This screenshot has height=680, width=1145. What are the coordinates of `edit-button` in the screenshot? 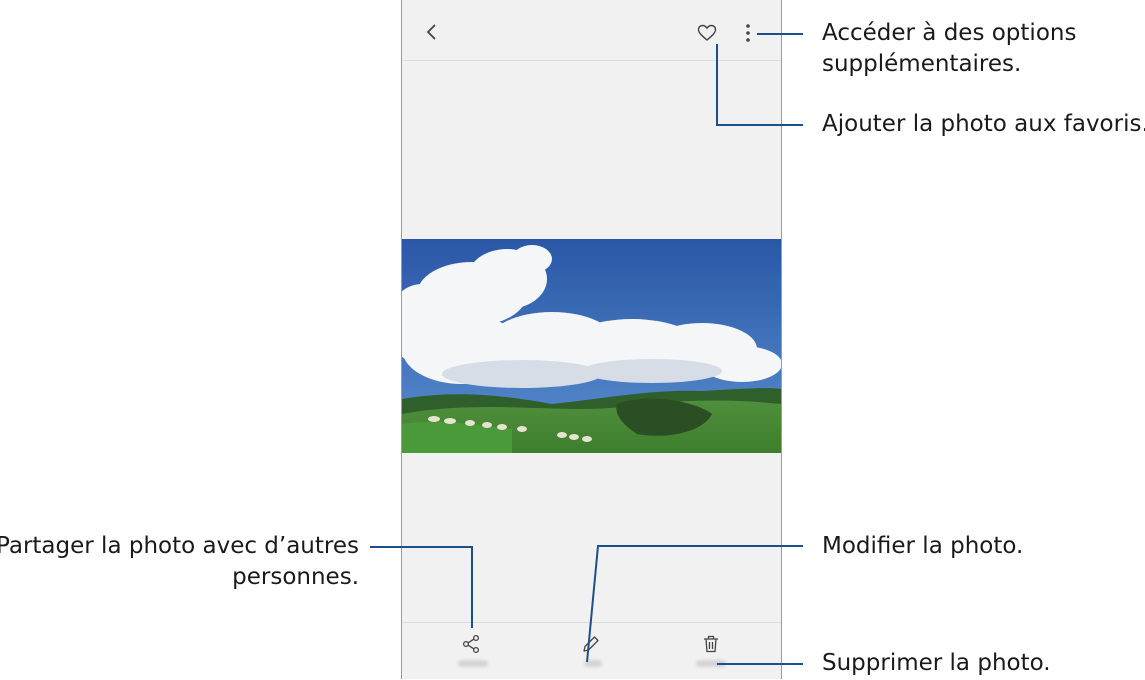 It's located at (591, 644).